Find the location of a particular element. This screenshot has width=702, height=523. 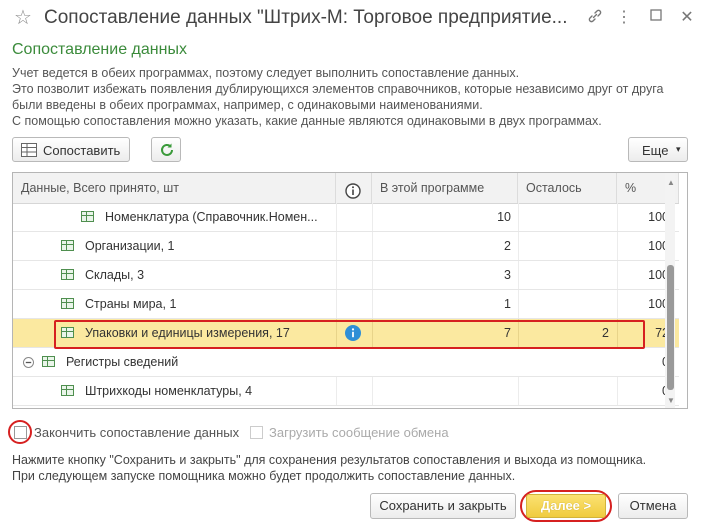

more-button: Еще ▾ is located at coordinates (658, 149).